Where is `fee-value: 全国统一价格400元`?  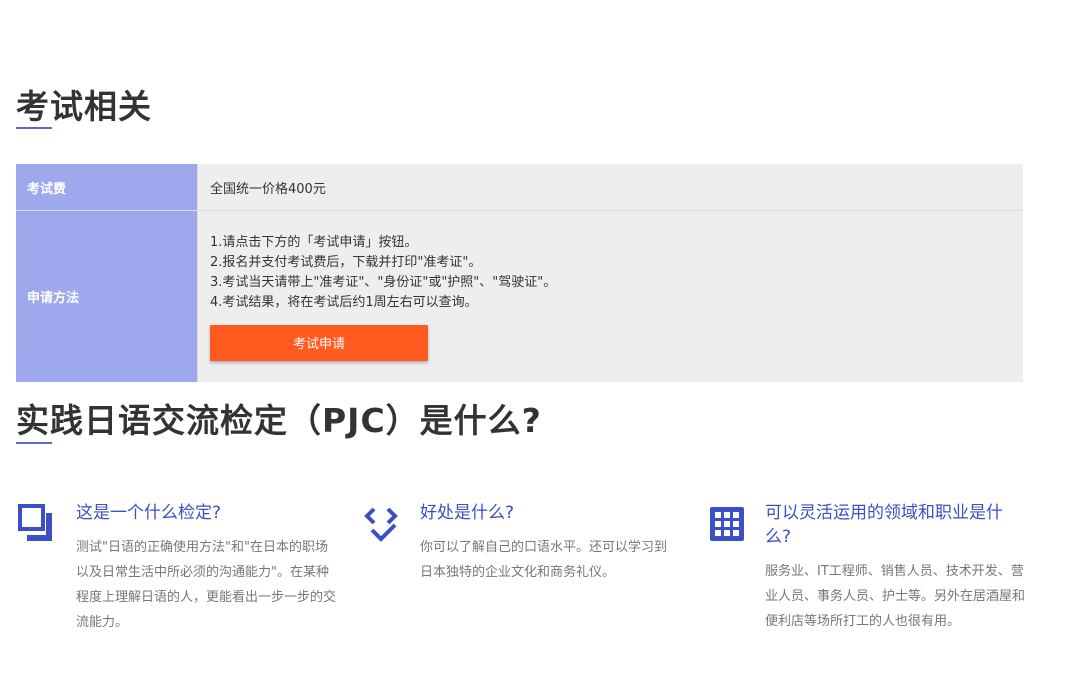
fee-value: 全国统一价格400元 is located at coordinates (610, 187).